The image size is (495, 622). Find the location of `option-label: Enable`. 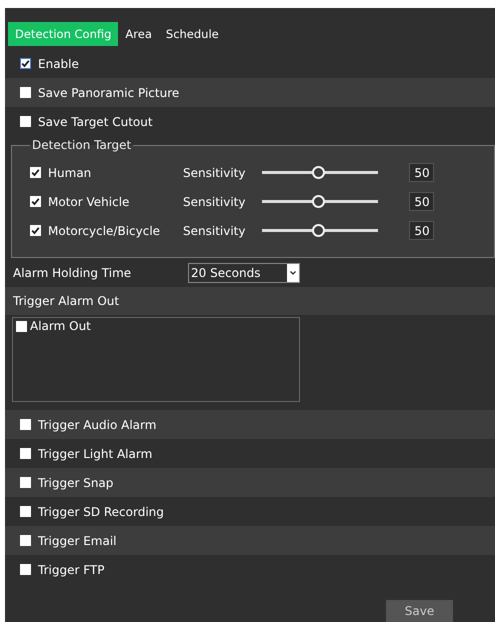

option-label: Enable is located at coordinates (58, 63).